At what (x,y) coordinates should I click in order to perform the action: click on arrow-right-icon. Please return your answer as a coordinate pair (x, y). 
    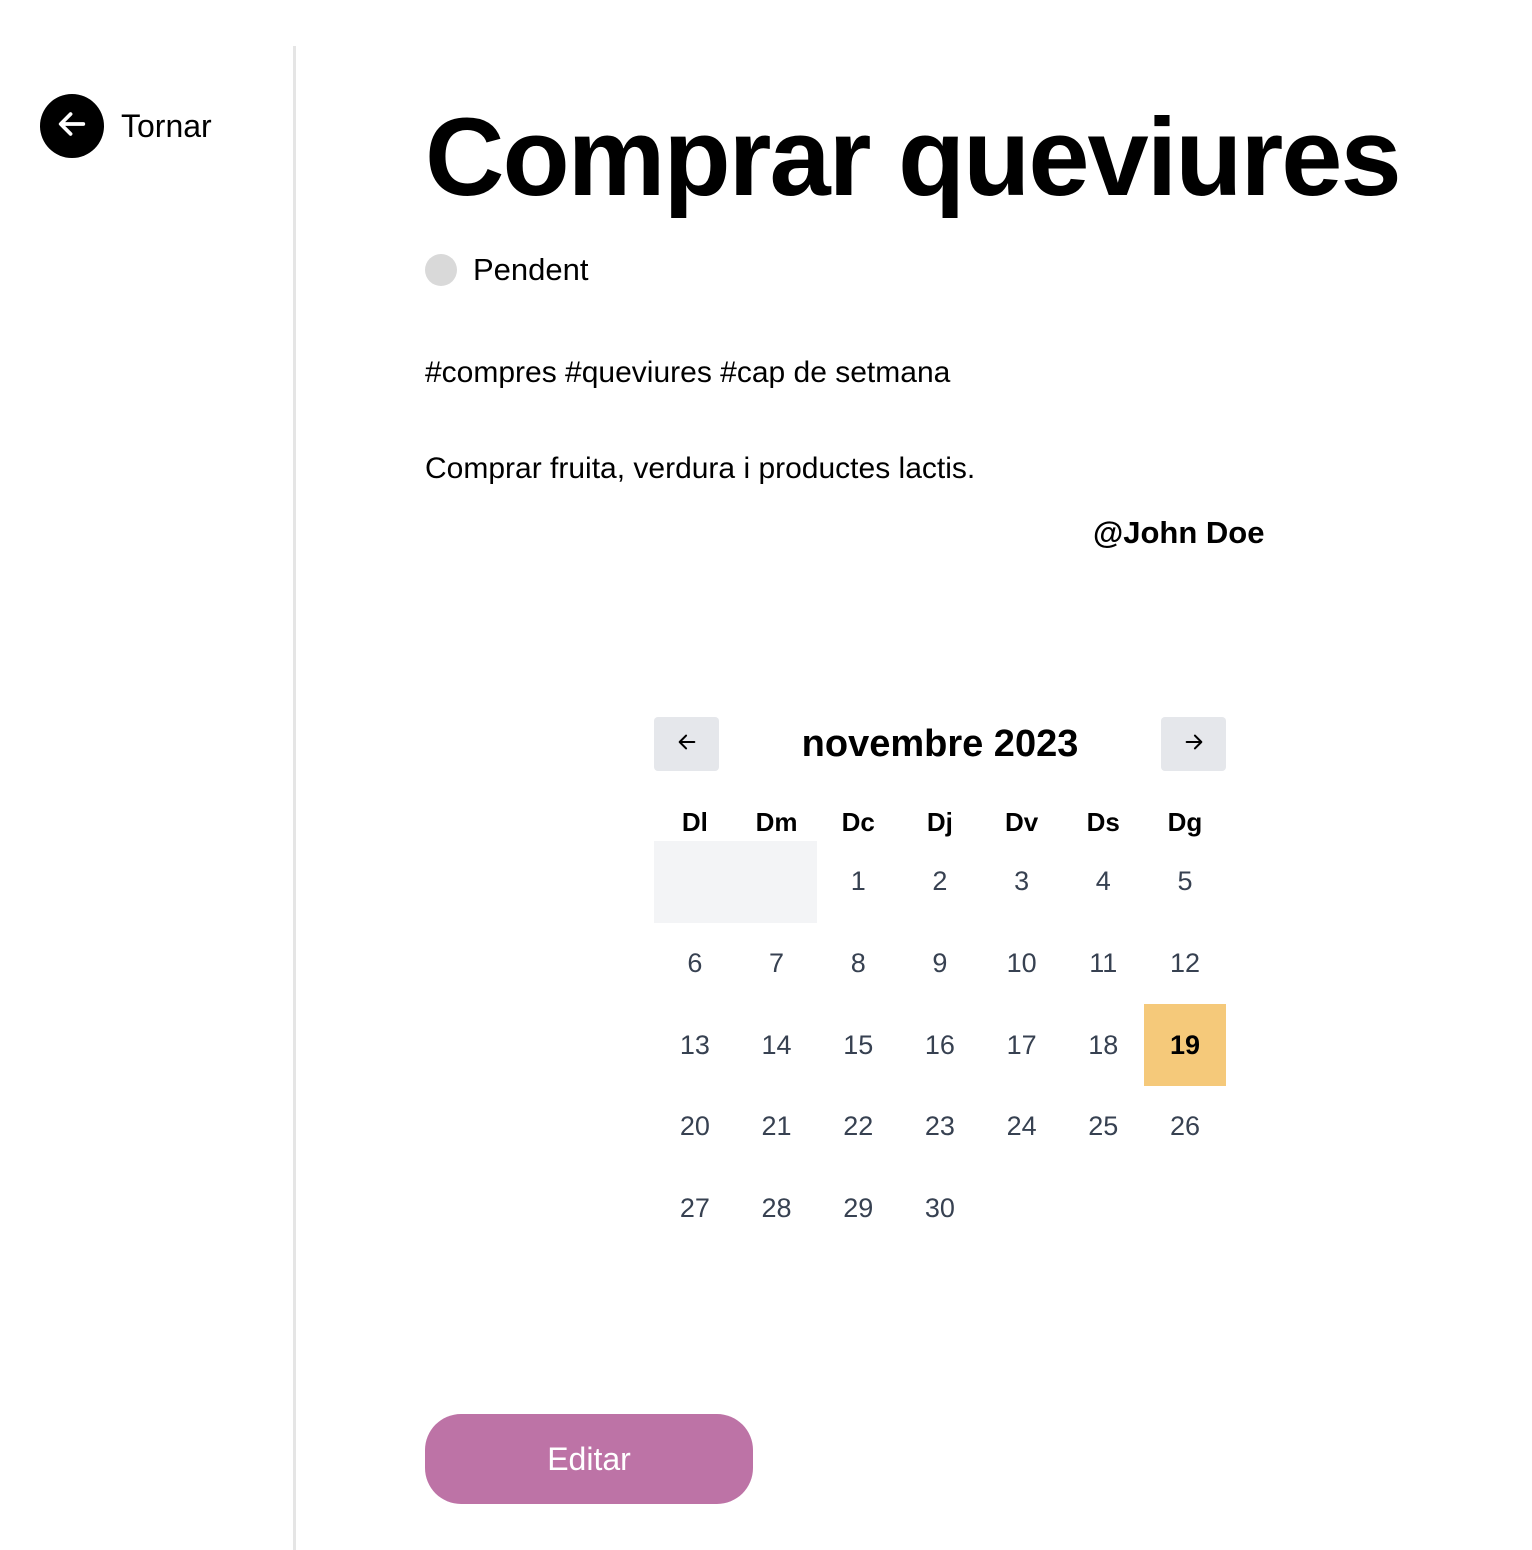
    Looking at the image, I should click on (1194, 744).